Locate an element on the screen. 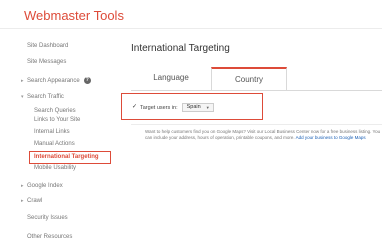 This screenshot has height=249, width=382. sidebar-item-mobile-usability: Mobile Usability is located at coordinates (55, 168).